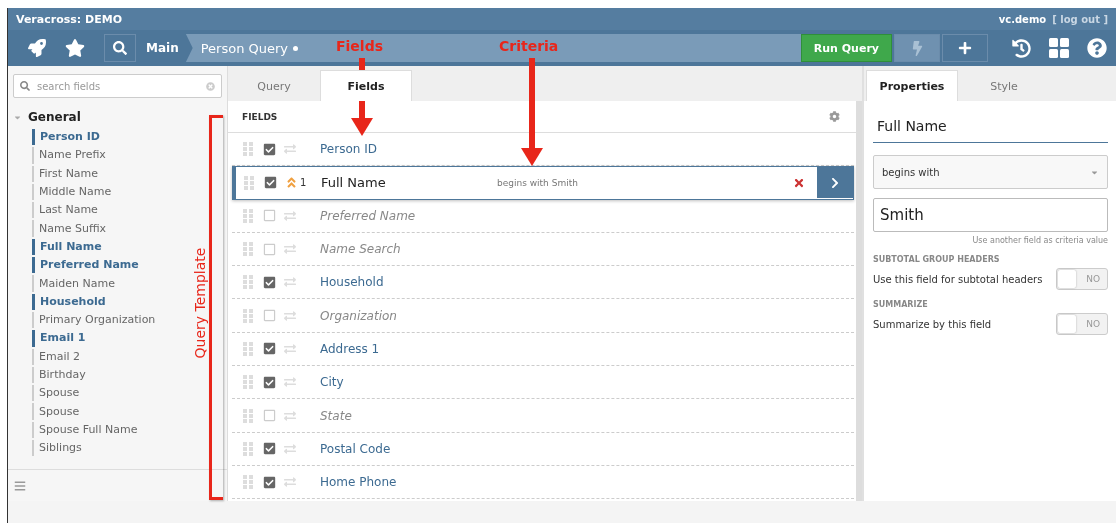 This screenshot has width=1116, height=523. What do you see at coordinates (69, 155) in the screenshot?
I see `sidebar-item: Name Prefix` at bounding box center [69, 155].